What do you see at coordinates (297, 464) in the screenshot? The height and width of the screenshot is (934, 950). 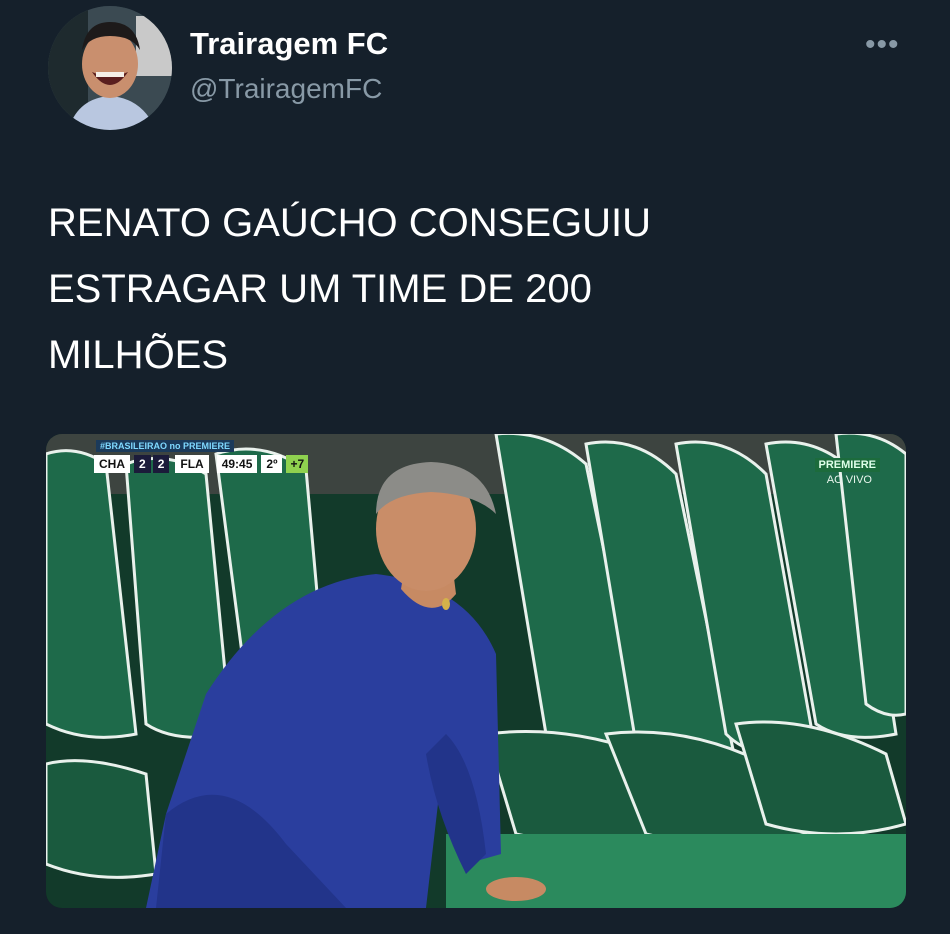 I see `added-time: +7` at bounding box center [297, 464].